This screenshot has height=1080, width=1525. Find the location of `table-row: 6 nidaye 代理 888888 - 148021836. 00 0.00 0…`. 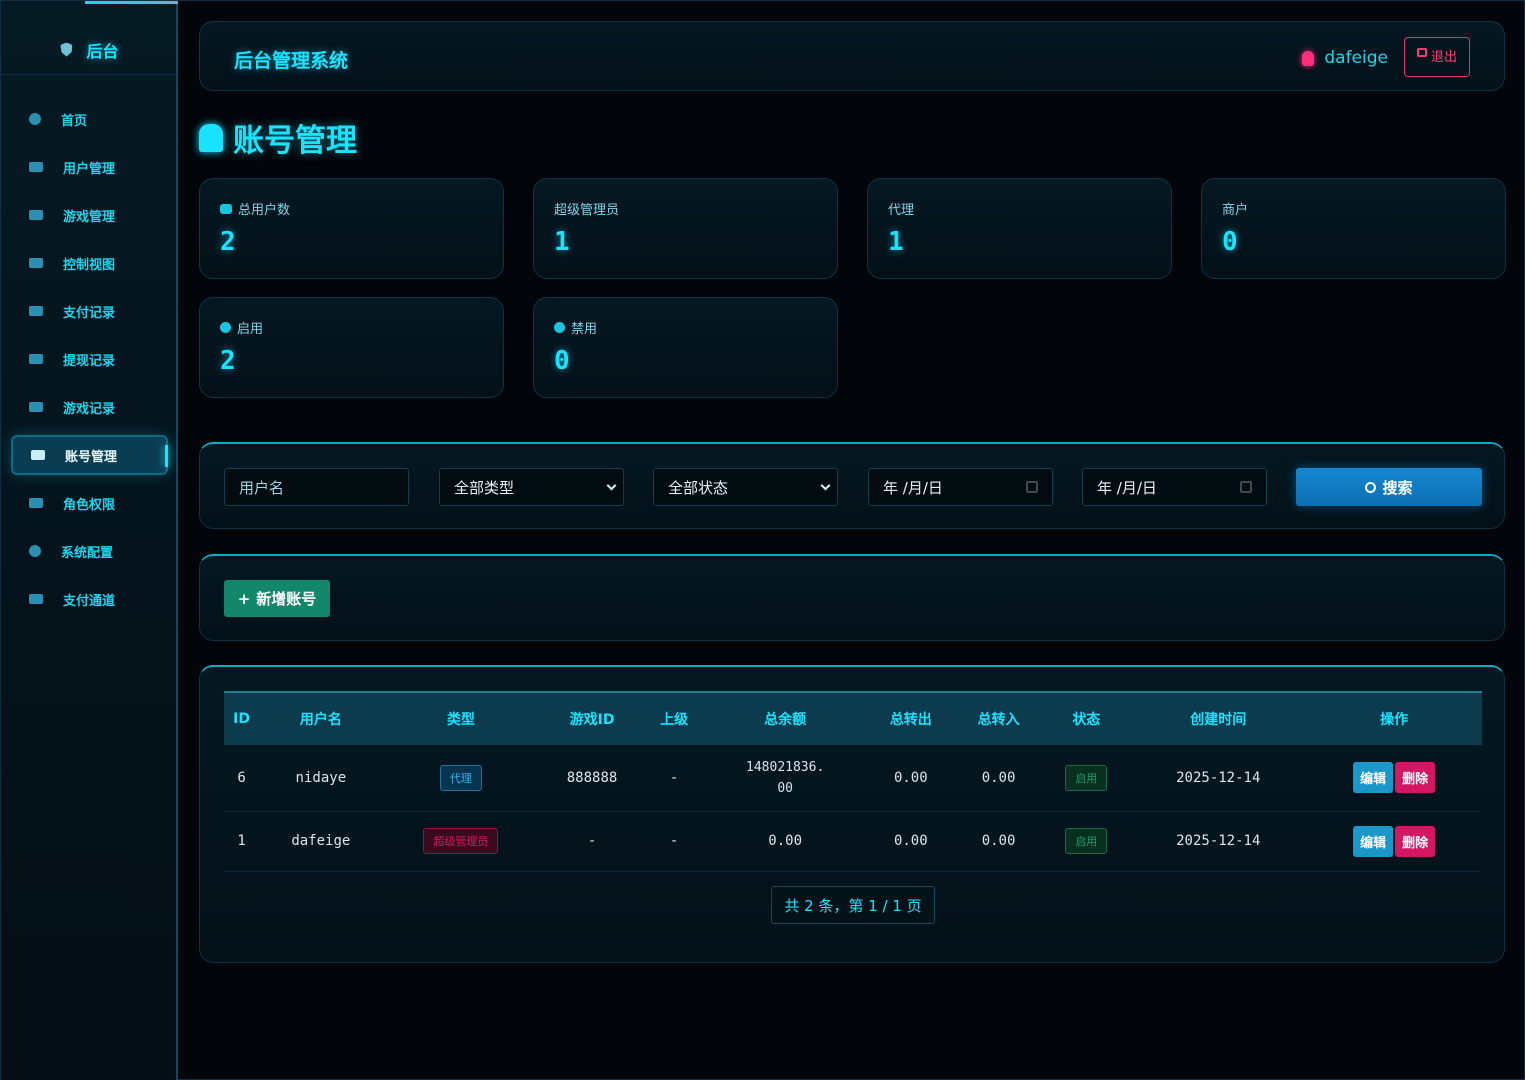

table-row: 6 nidaye 代理 888888 - 148021836. 00 0.00 0… is located at coordinates (853, 778).